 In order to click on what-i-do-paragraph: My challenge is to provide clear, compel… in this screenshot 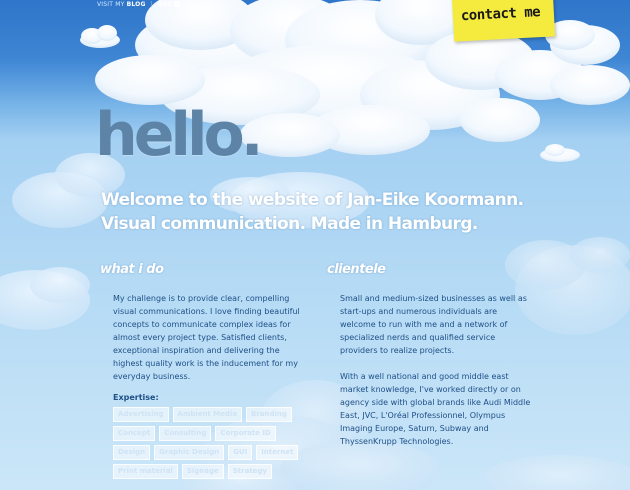, I will do `click(206, 337)`.